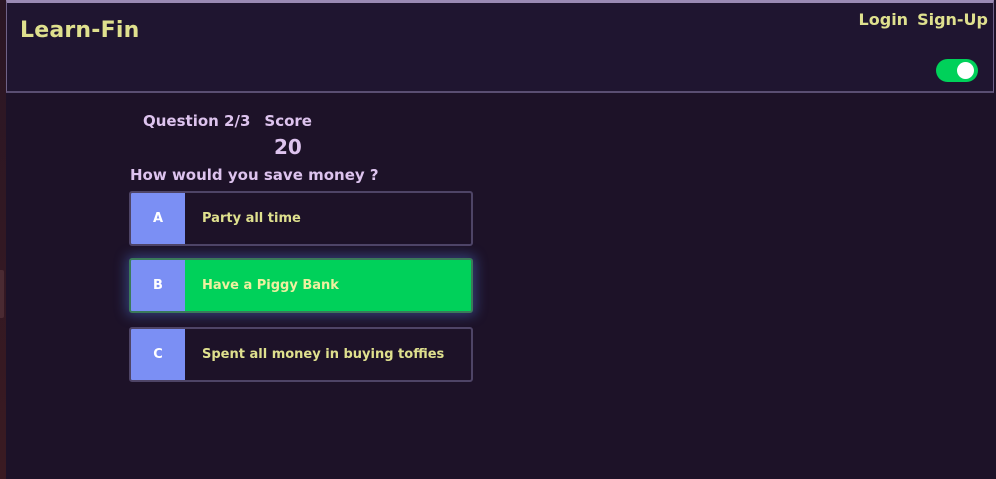 This screenshot has width=996, height=479. I want to click on option-c-button: C Spent all money in buying toffies, so click(301, 354).